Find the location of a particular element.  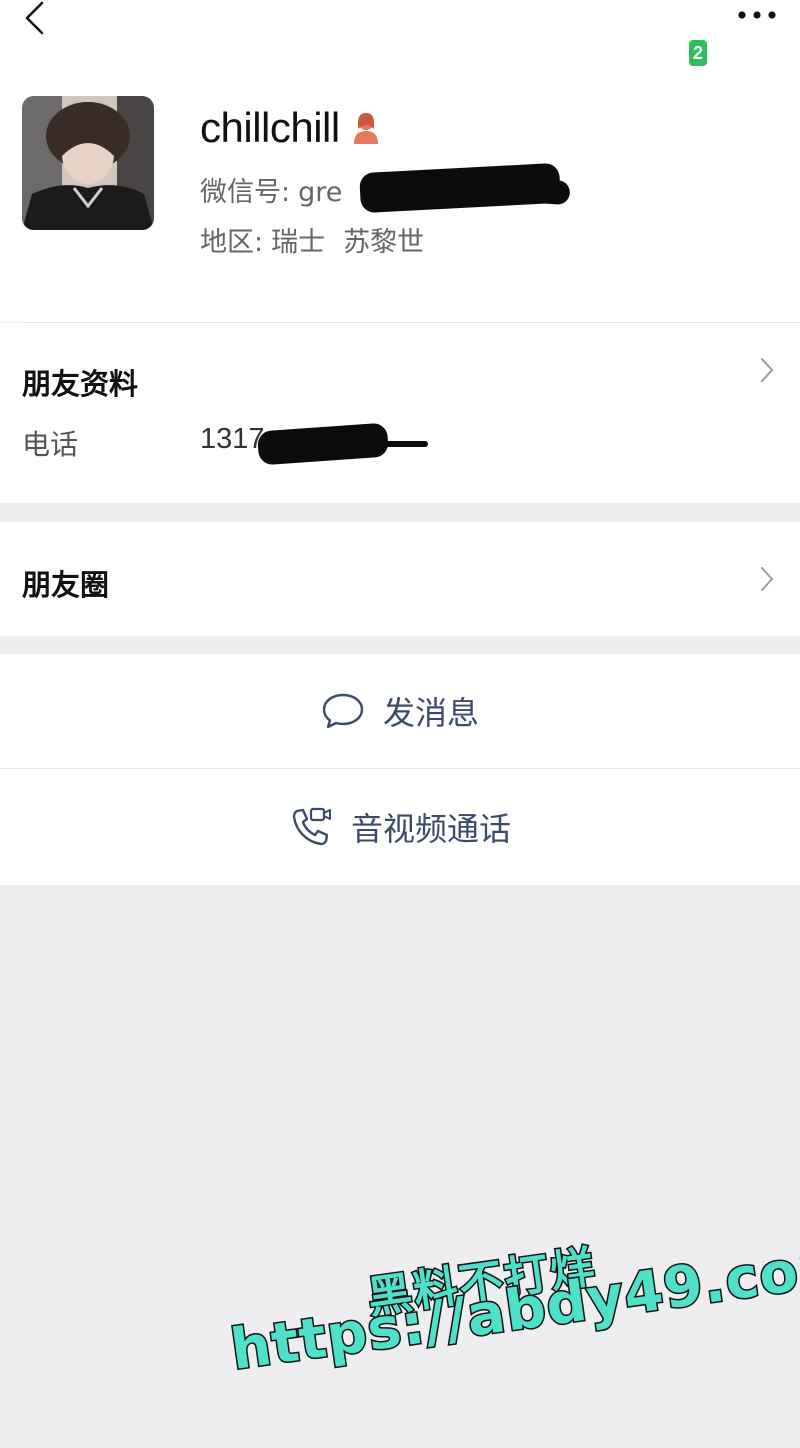

video-call-button: 音视频通话 is located at coordinates (400, 827).